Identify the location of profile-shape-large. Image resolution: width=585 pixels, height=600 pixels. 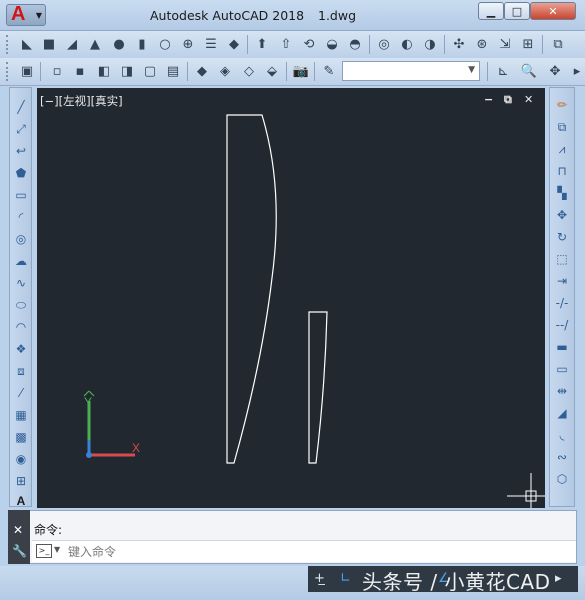
(251, 289).